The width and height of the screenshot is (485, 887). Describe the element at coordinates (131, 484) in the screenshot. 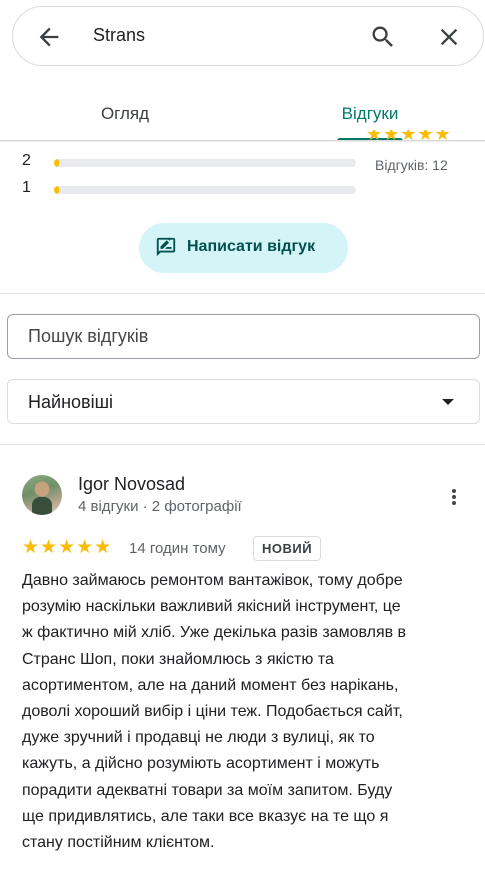

I see `reviewer-name: Igor Novosad` at that location.